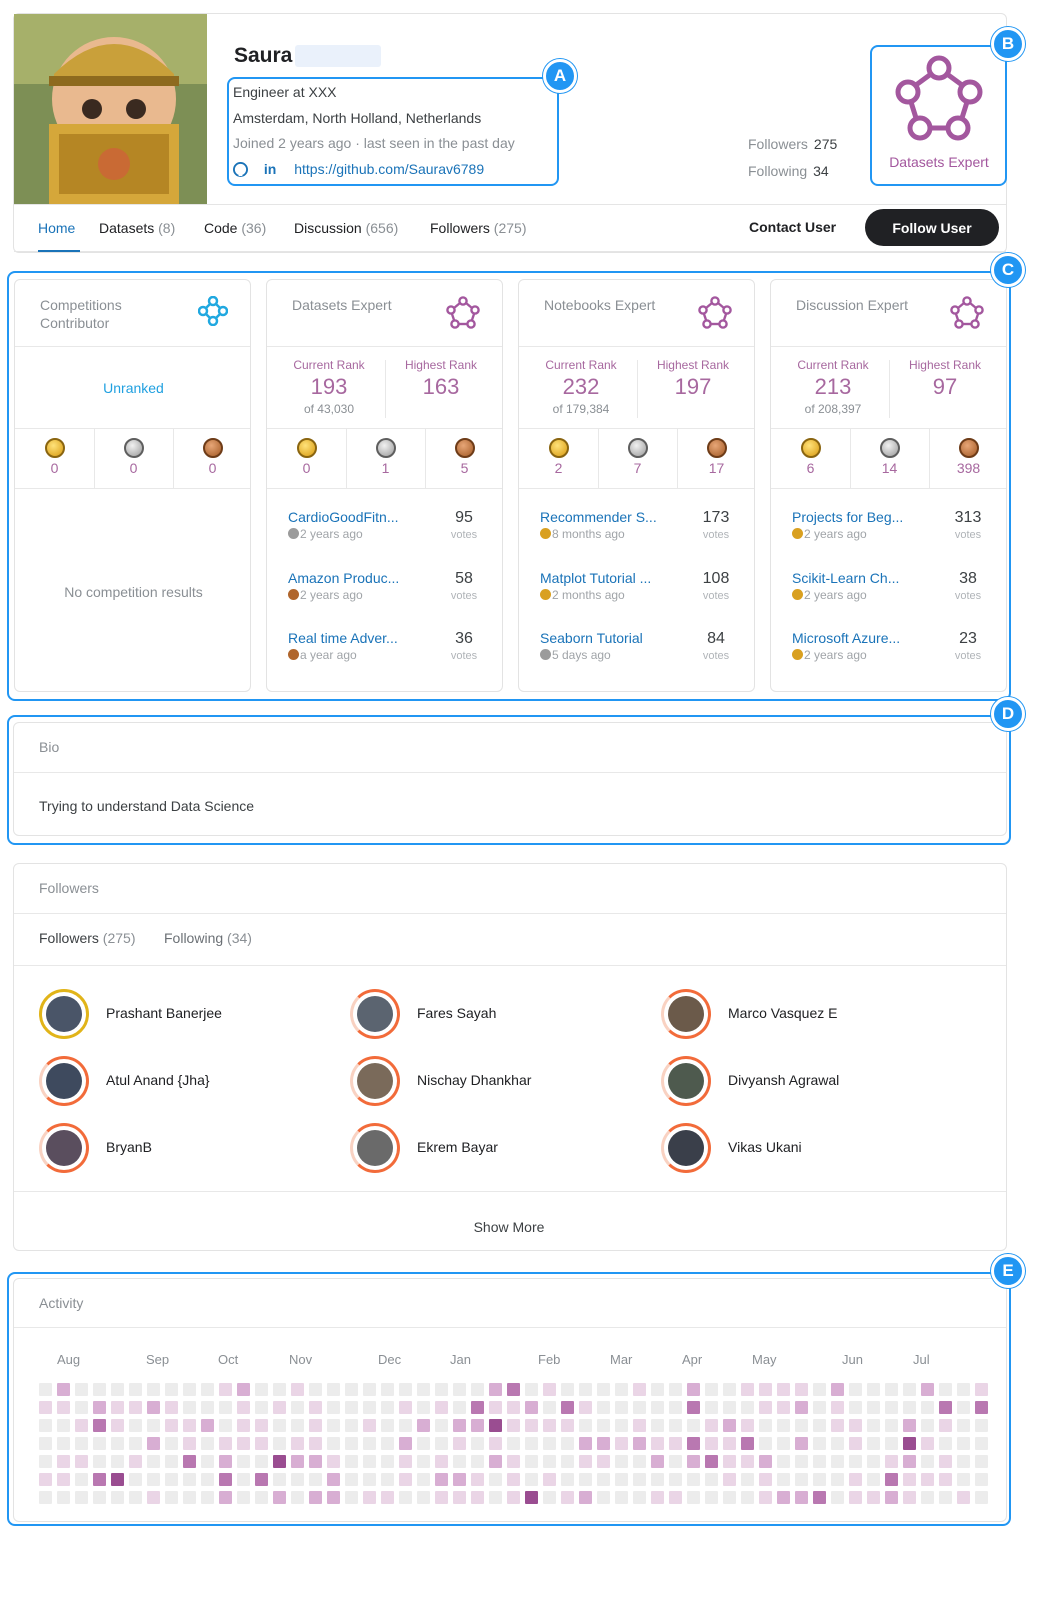 This screenshot has height=1600, width=1049. I want to click on follower-item: Marco Vasquez E, so click(806, 1015).